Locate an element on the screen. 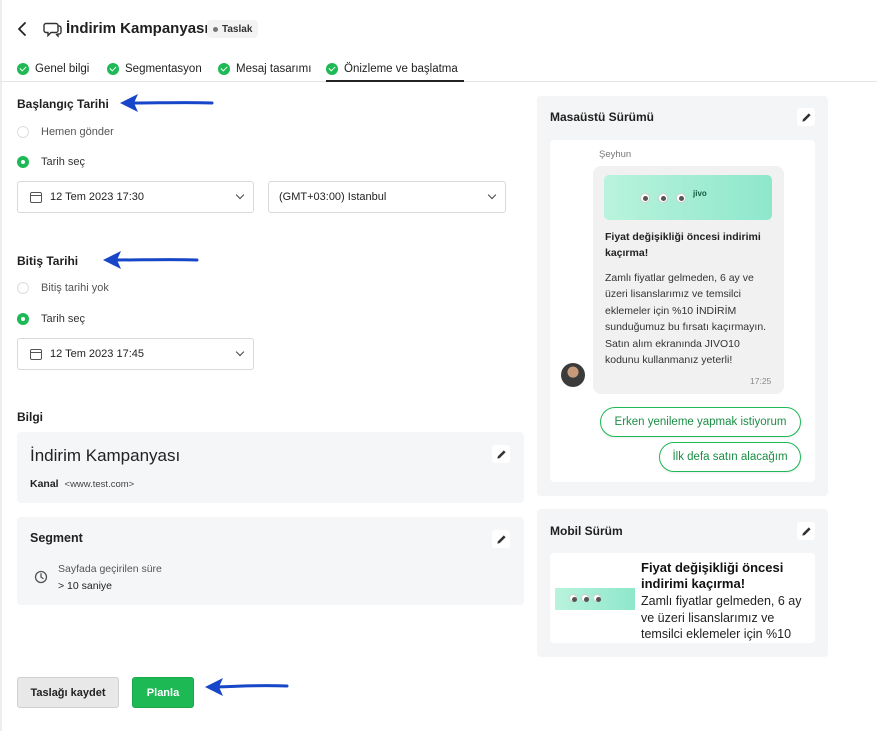 Image resolution: width=877 pixels, height=731 pixels. sender-avatar is located at coordinates (573, 375).